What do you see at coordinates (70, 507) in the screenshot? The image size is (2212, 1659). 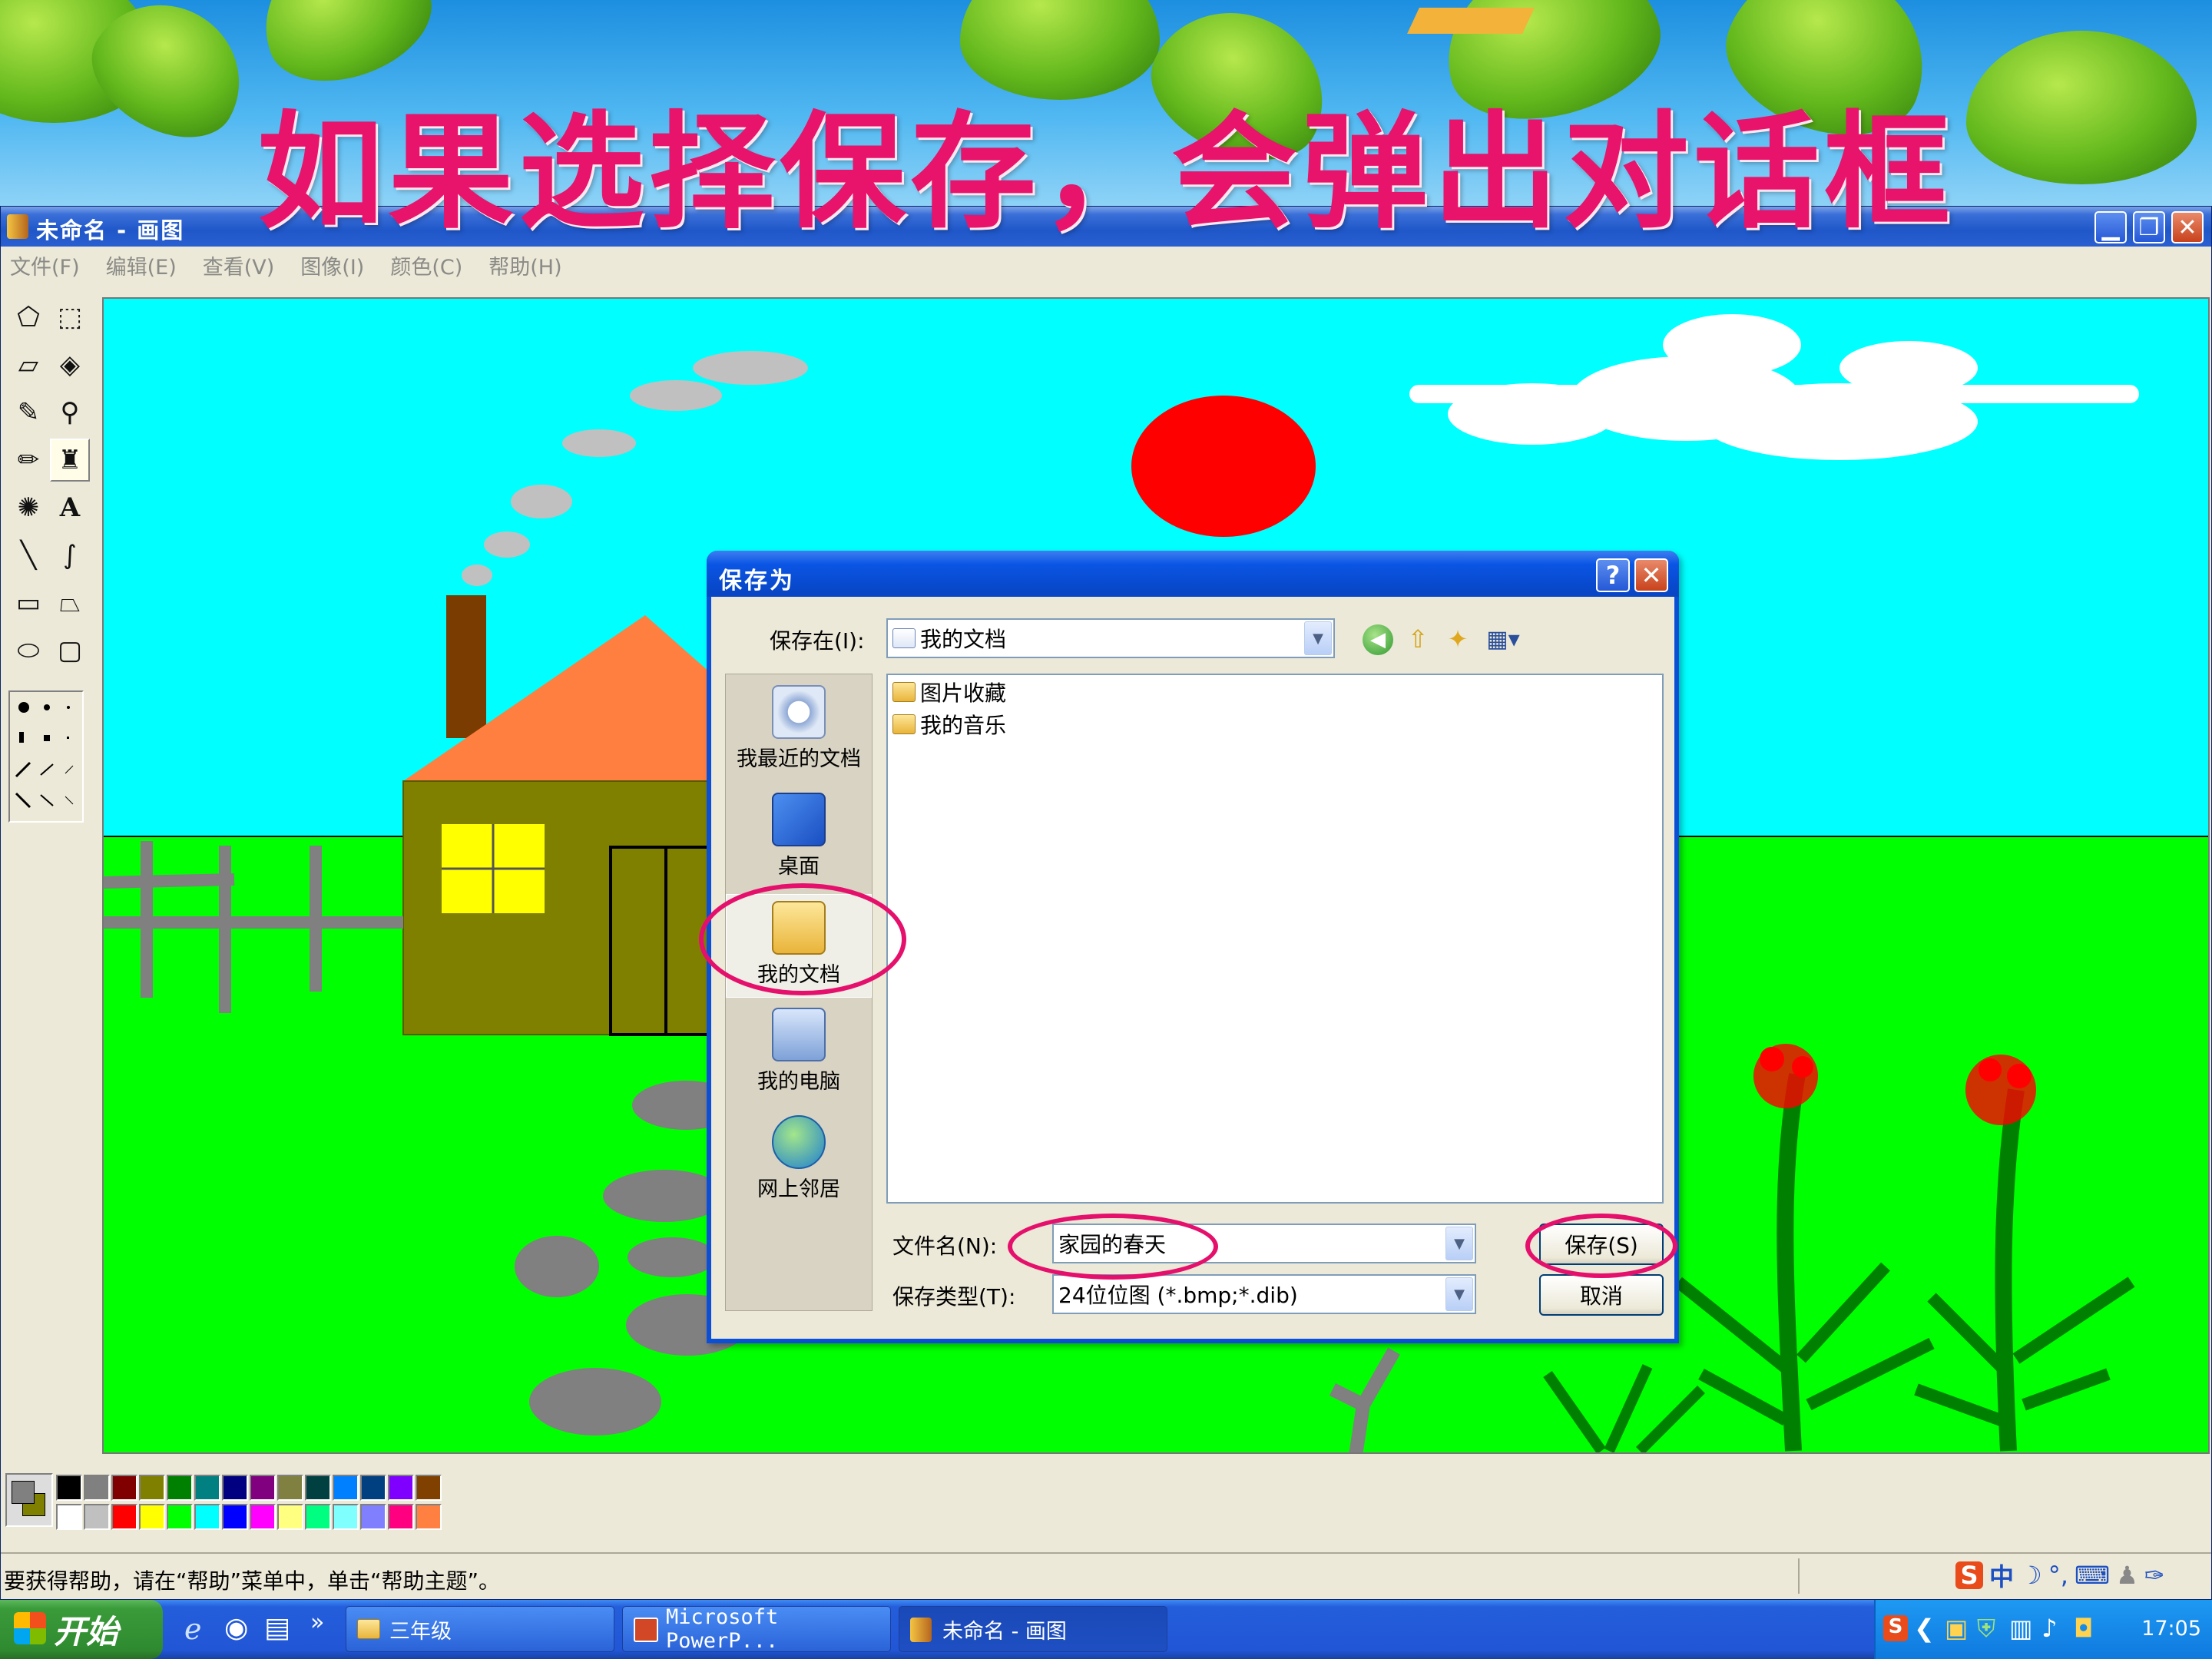 I see `text-icon: A` at bounding box center [70, 507].